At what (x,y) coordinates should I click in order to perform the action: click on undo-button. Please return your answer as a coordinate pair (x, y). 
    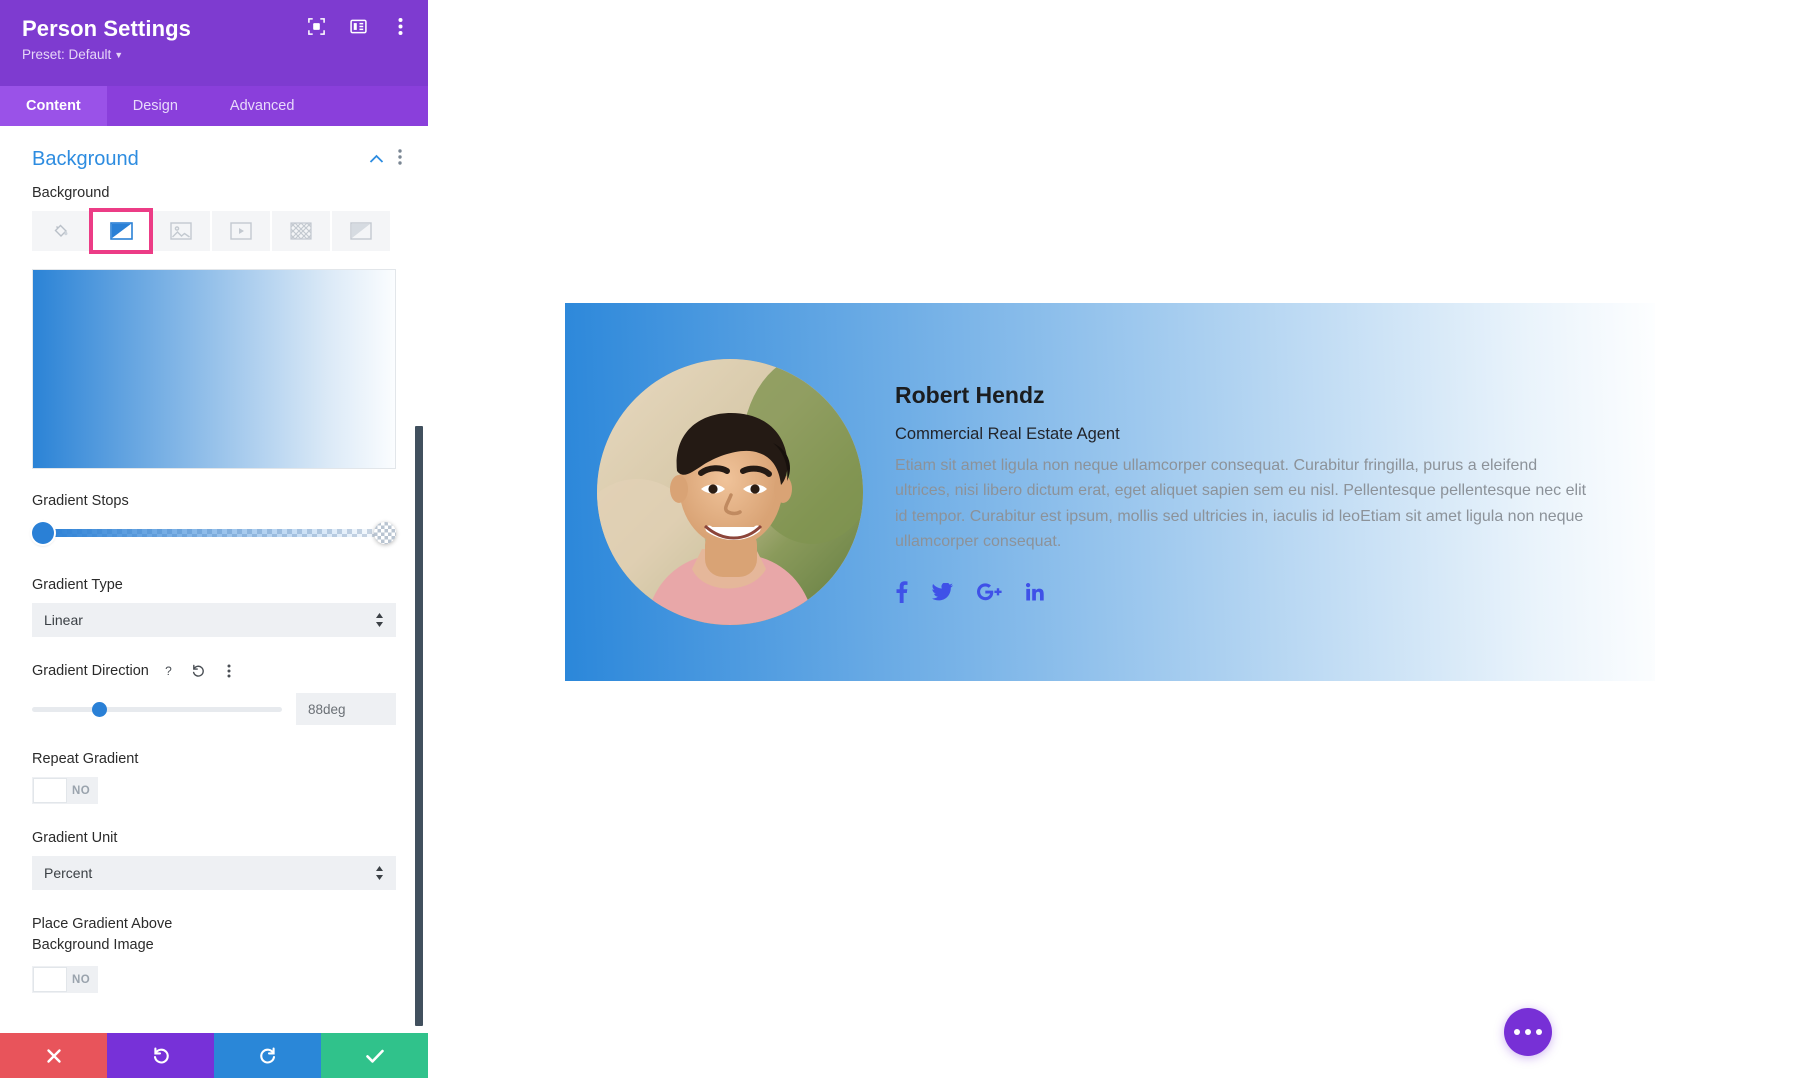
    Looking at the image, I should click on (160, 1055).